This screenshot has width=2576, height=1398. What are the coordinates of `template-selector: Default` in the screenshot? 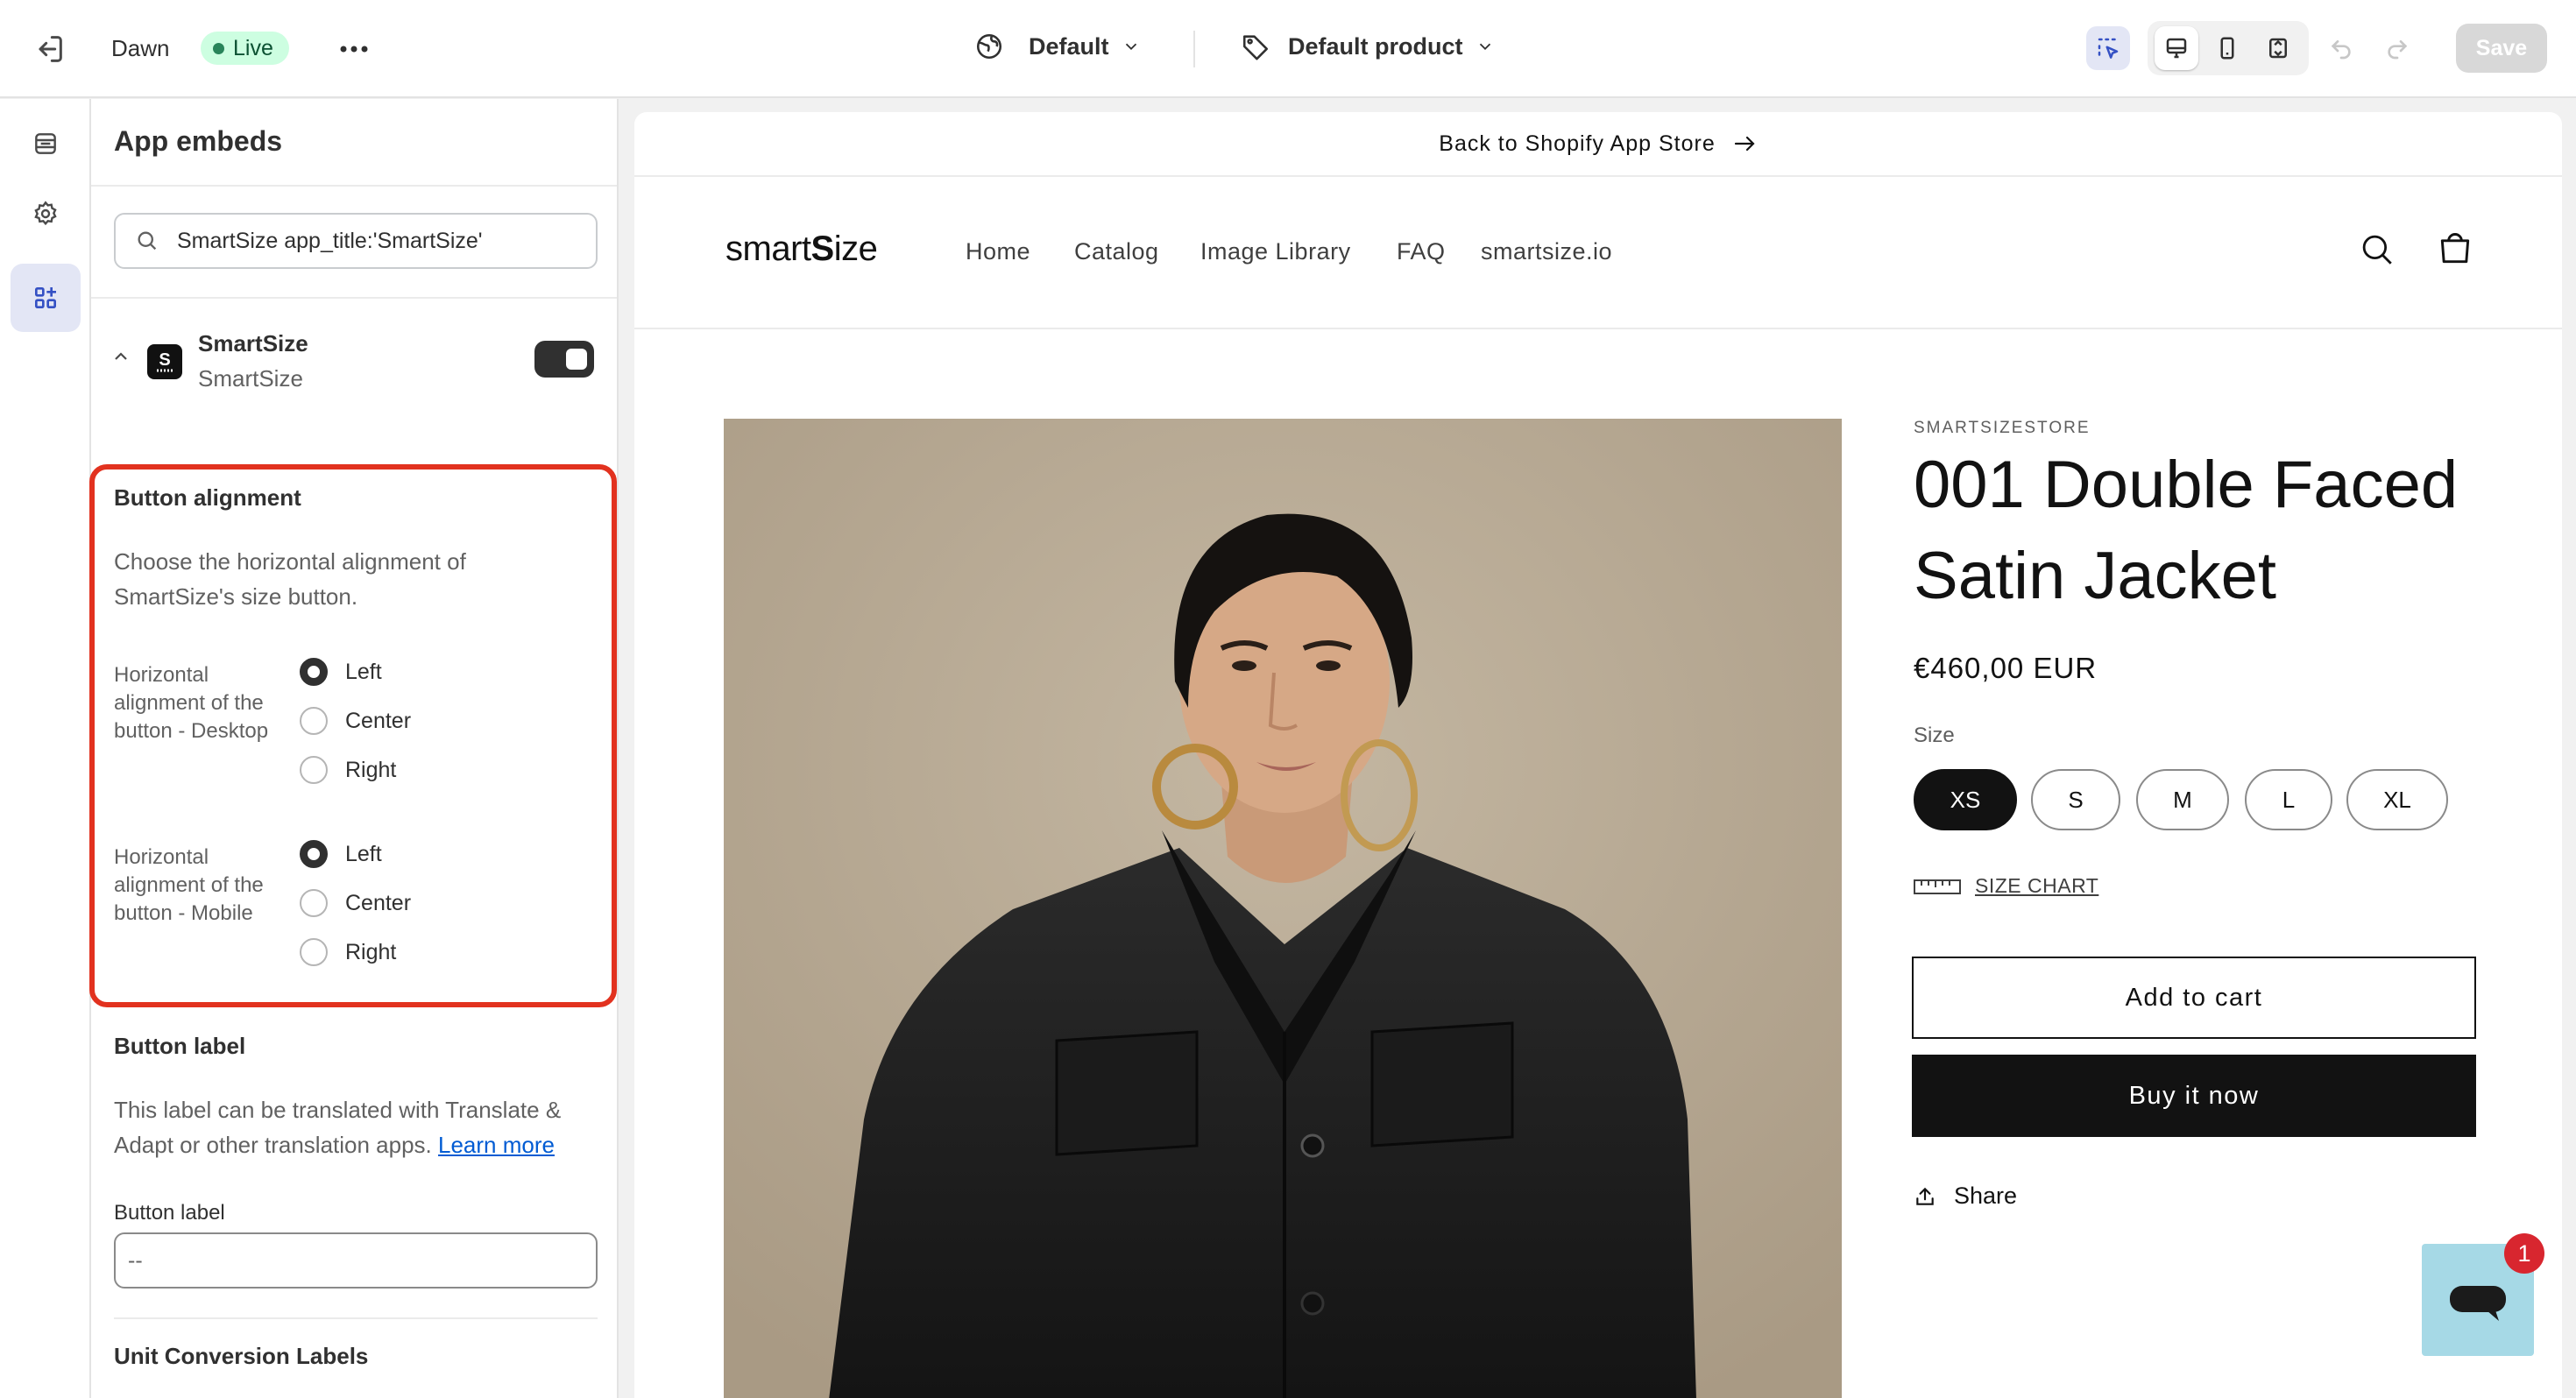 It's located at (1057, 46).